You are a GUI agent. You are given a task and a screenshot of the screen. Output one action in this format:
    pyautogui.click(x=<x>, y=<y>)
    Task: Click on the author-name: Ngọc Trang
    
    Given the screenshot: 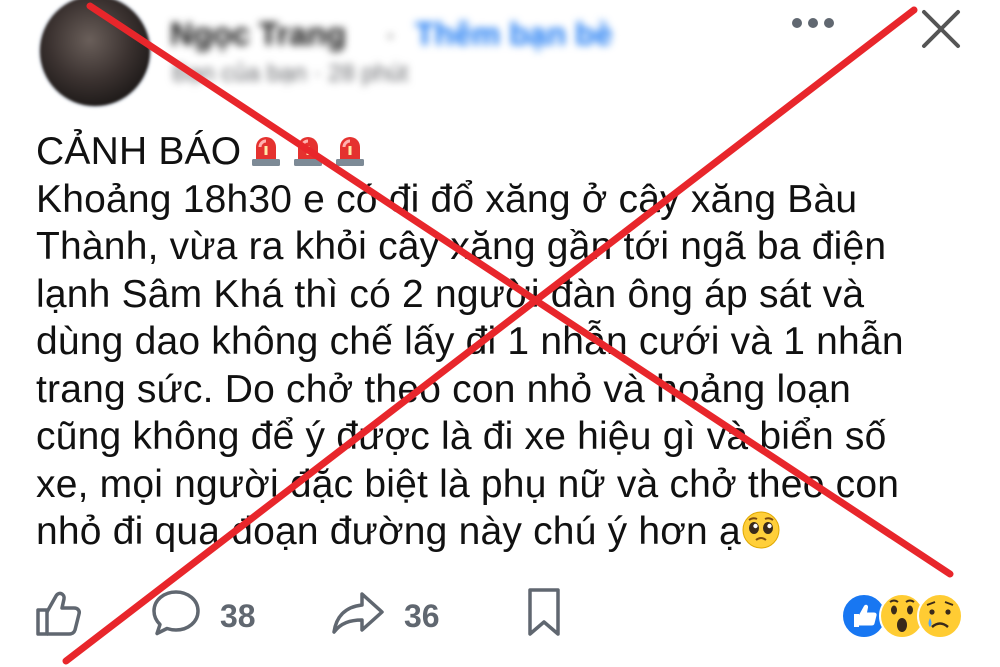 What is the action you would take?
    pyautogui.click(x=258, y=34)
    